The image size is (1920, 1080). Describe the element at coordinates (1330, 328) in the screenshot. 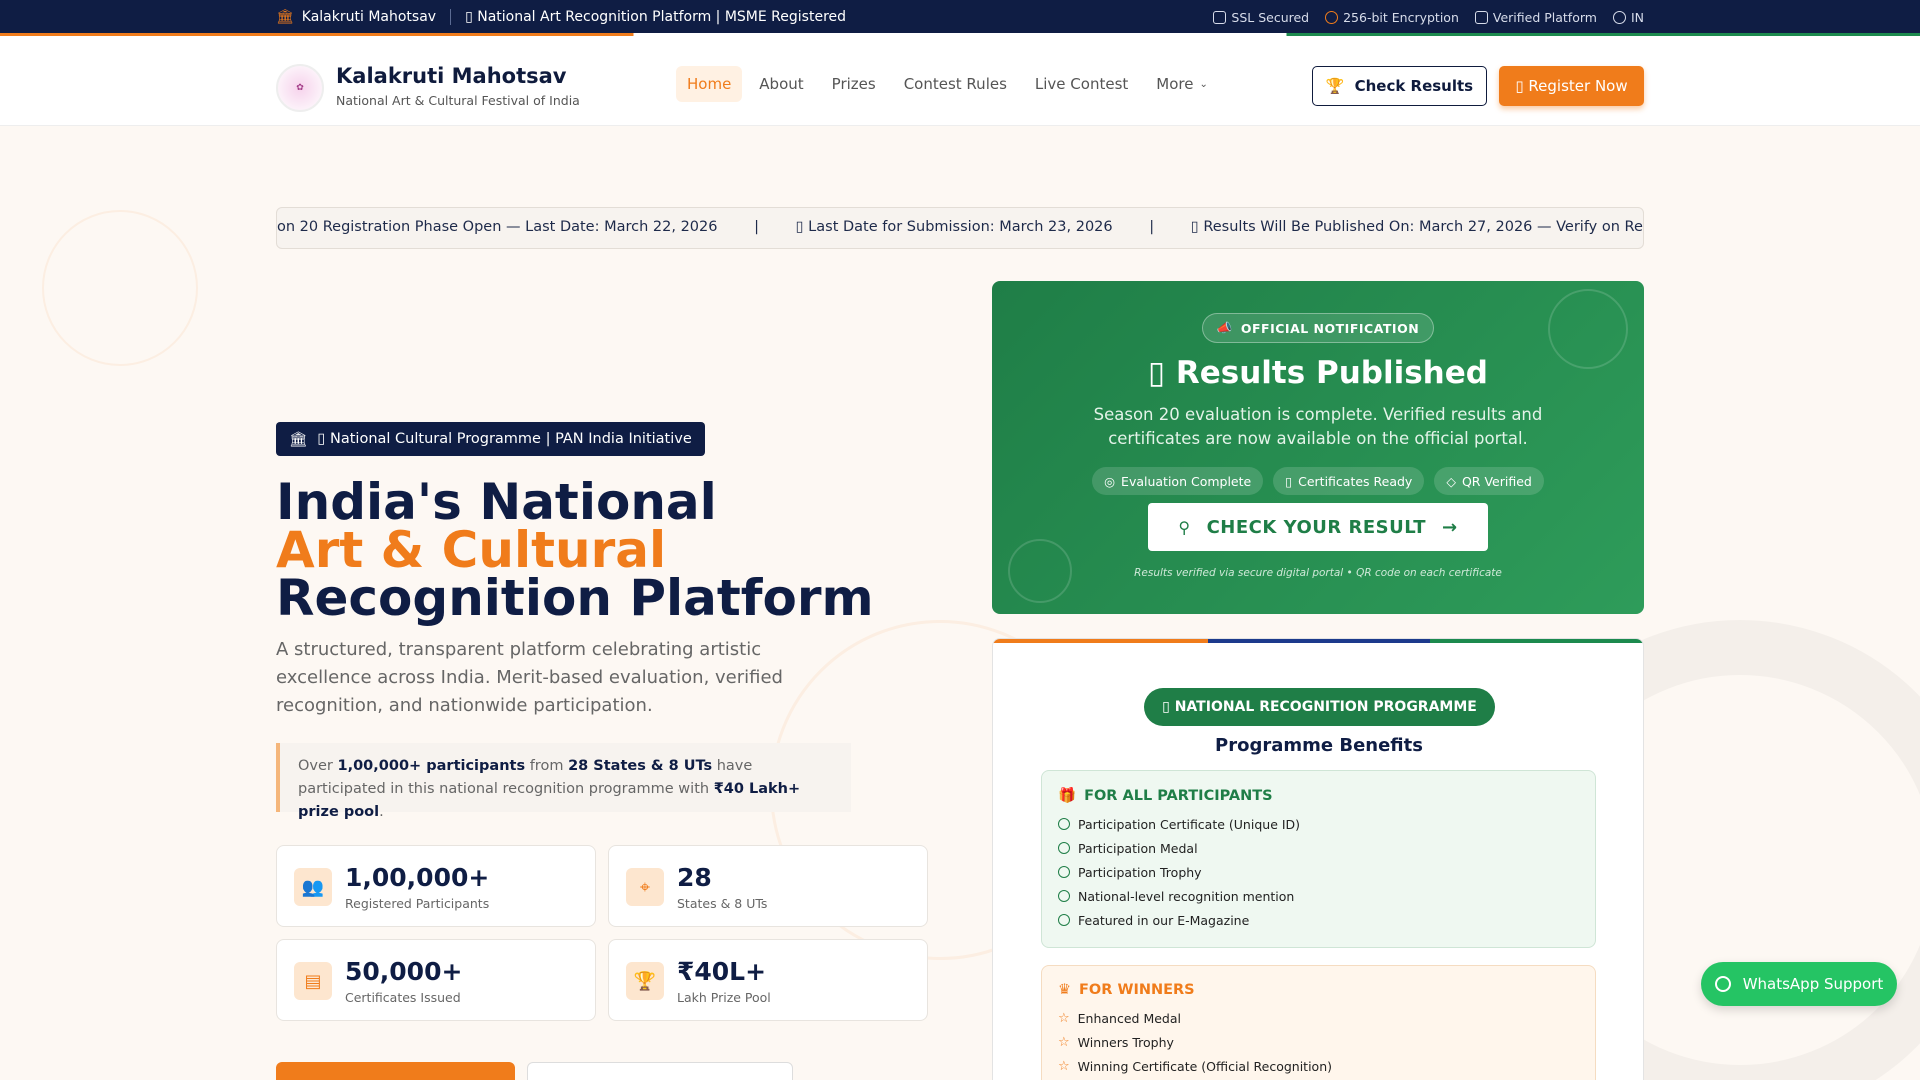

I see `official-notification-label: OFFICIAL NOTIFICATION` at that location.